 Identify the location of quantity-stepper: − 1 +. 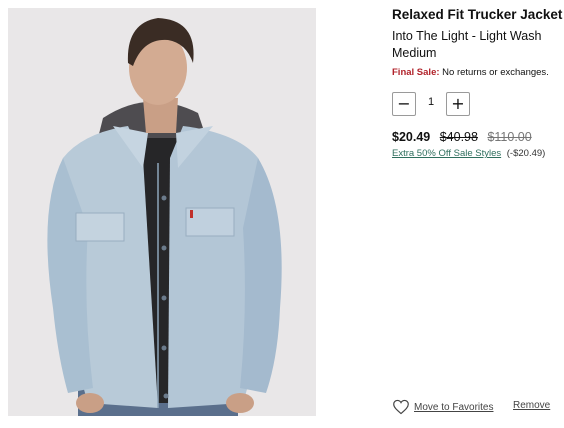
(432, 104).